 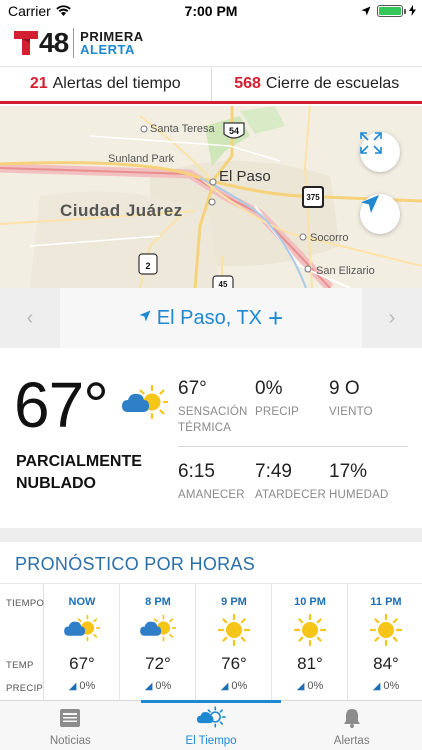 What do you see at coordinates (352, 719) in the screenshot?
I see `bell-icon` at bounding box center [352, 719].